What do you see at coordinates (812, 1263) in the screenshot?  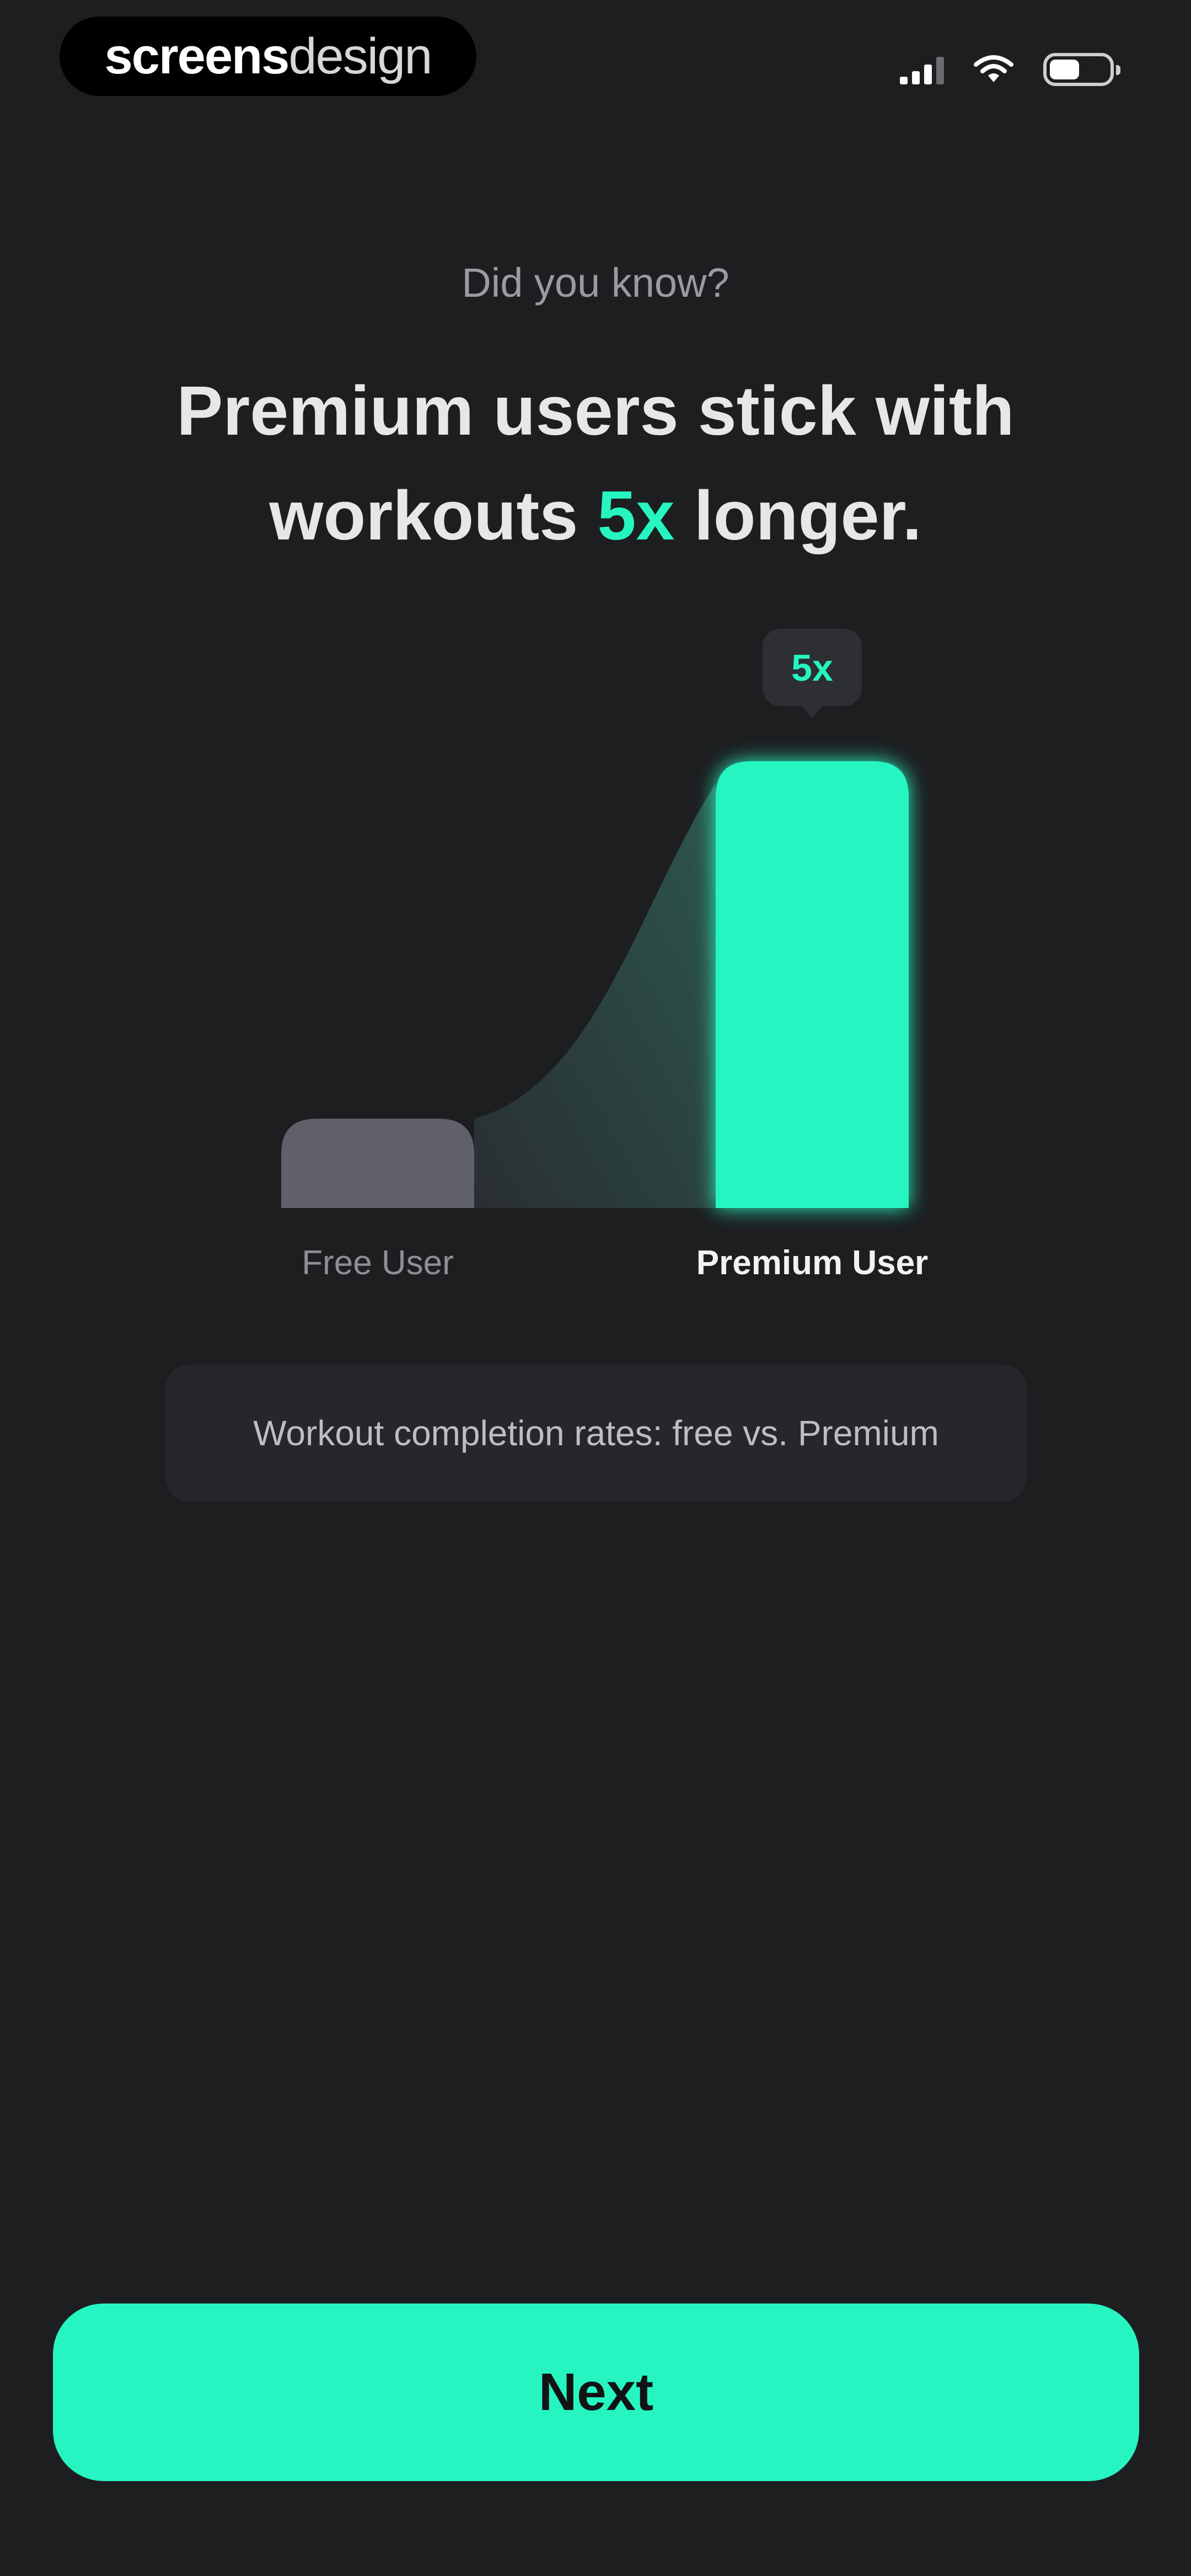 I see `category-label: Premium User` at bounding box center [812, 1263].